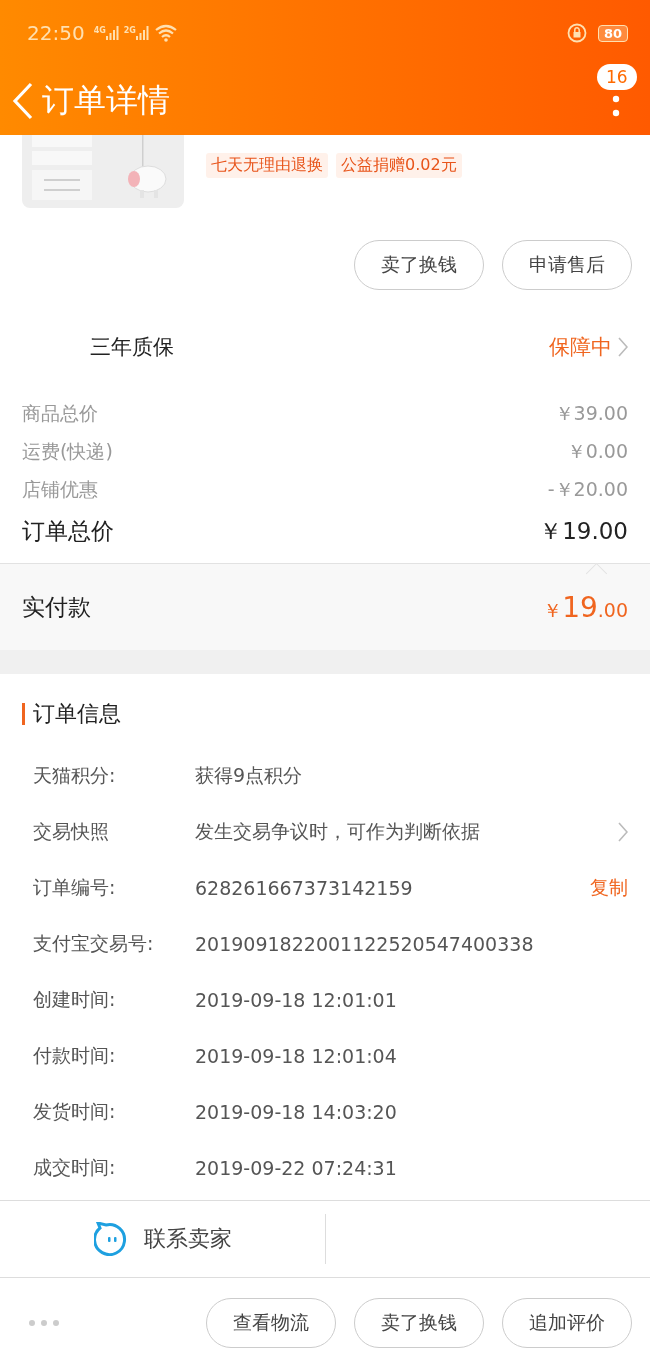  What do you see at coordinates (296, 1000) in the screenshot?
I see `info-value: 2019-09-18 12:01:01` at bounding box center [296, 1000].